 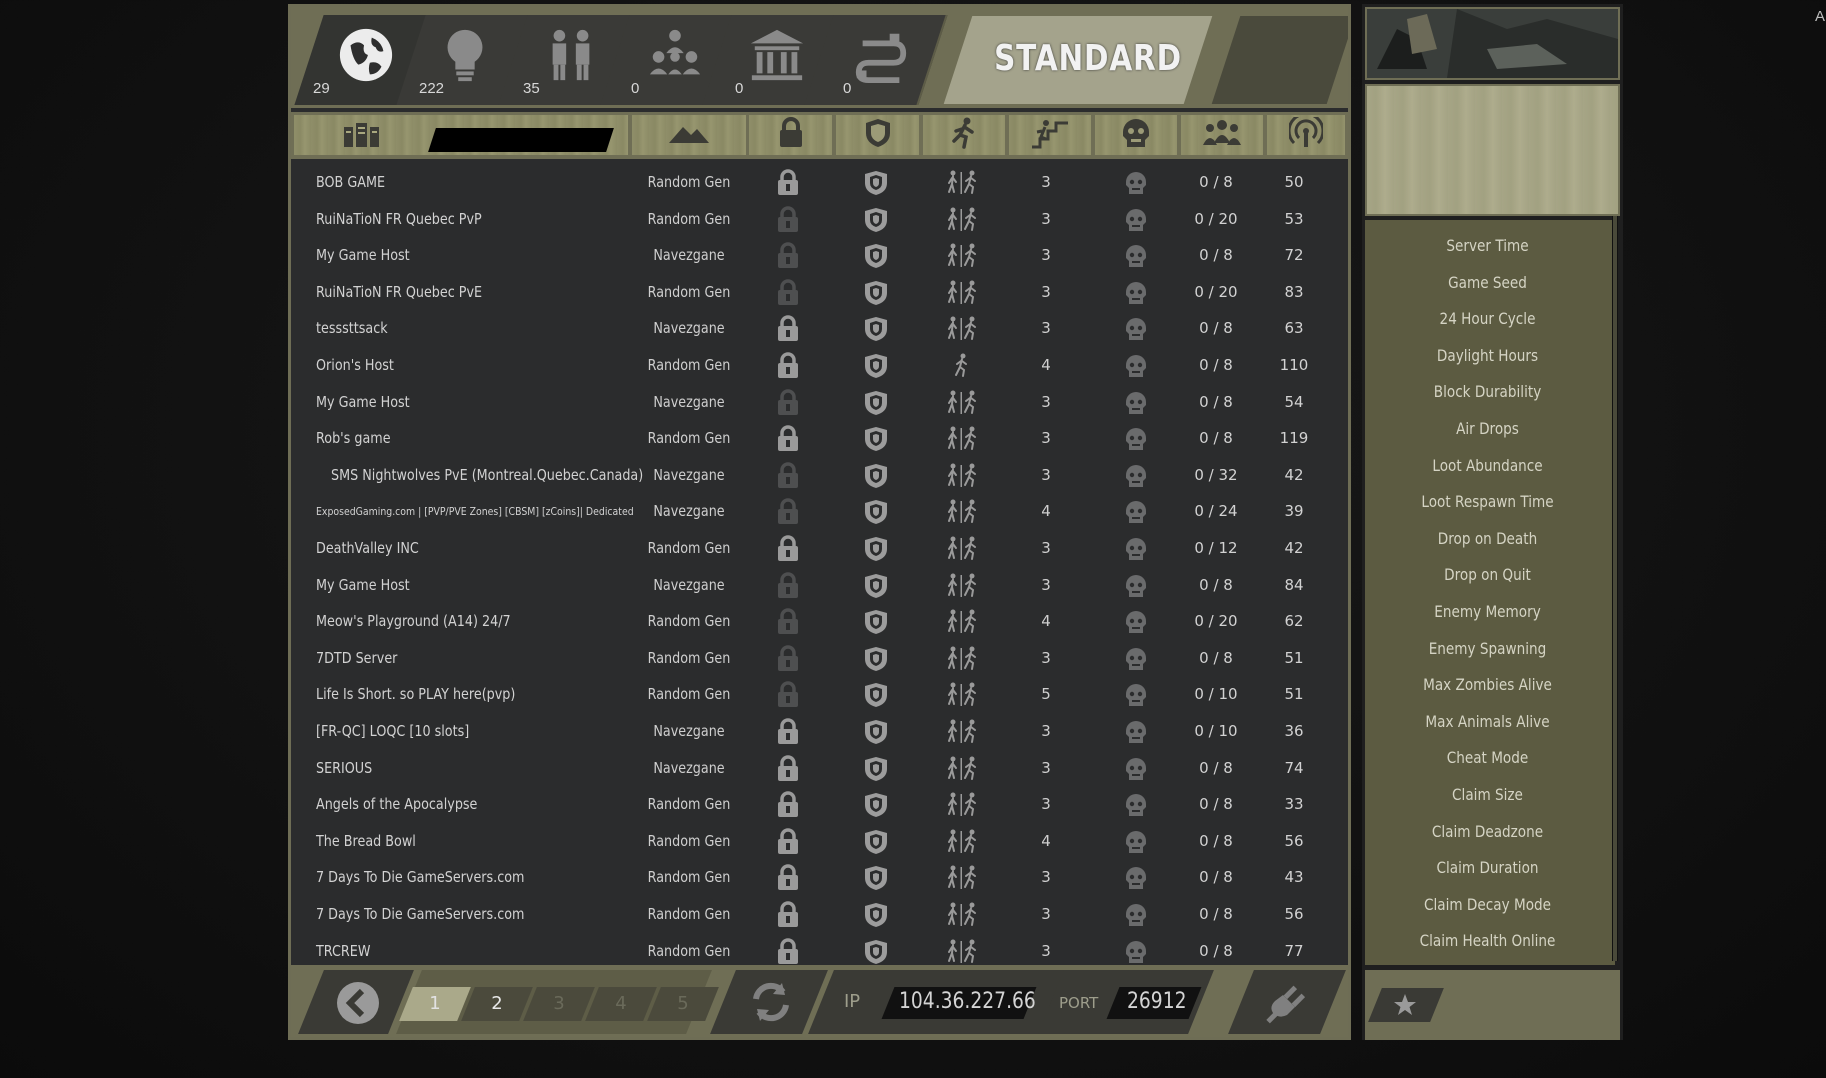 I want to click on server-row: Orion's Host Random Gen 4 0 / 8 110, so click(x=819, y=366).